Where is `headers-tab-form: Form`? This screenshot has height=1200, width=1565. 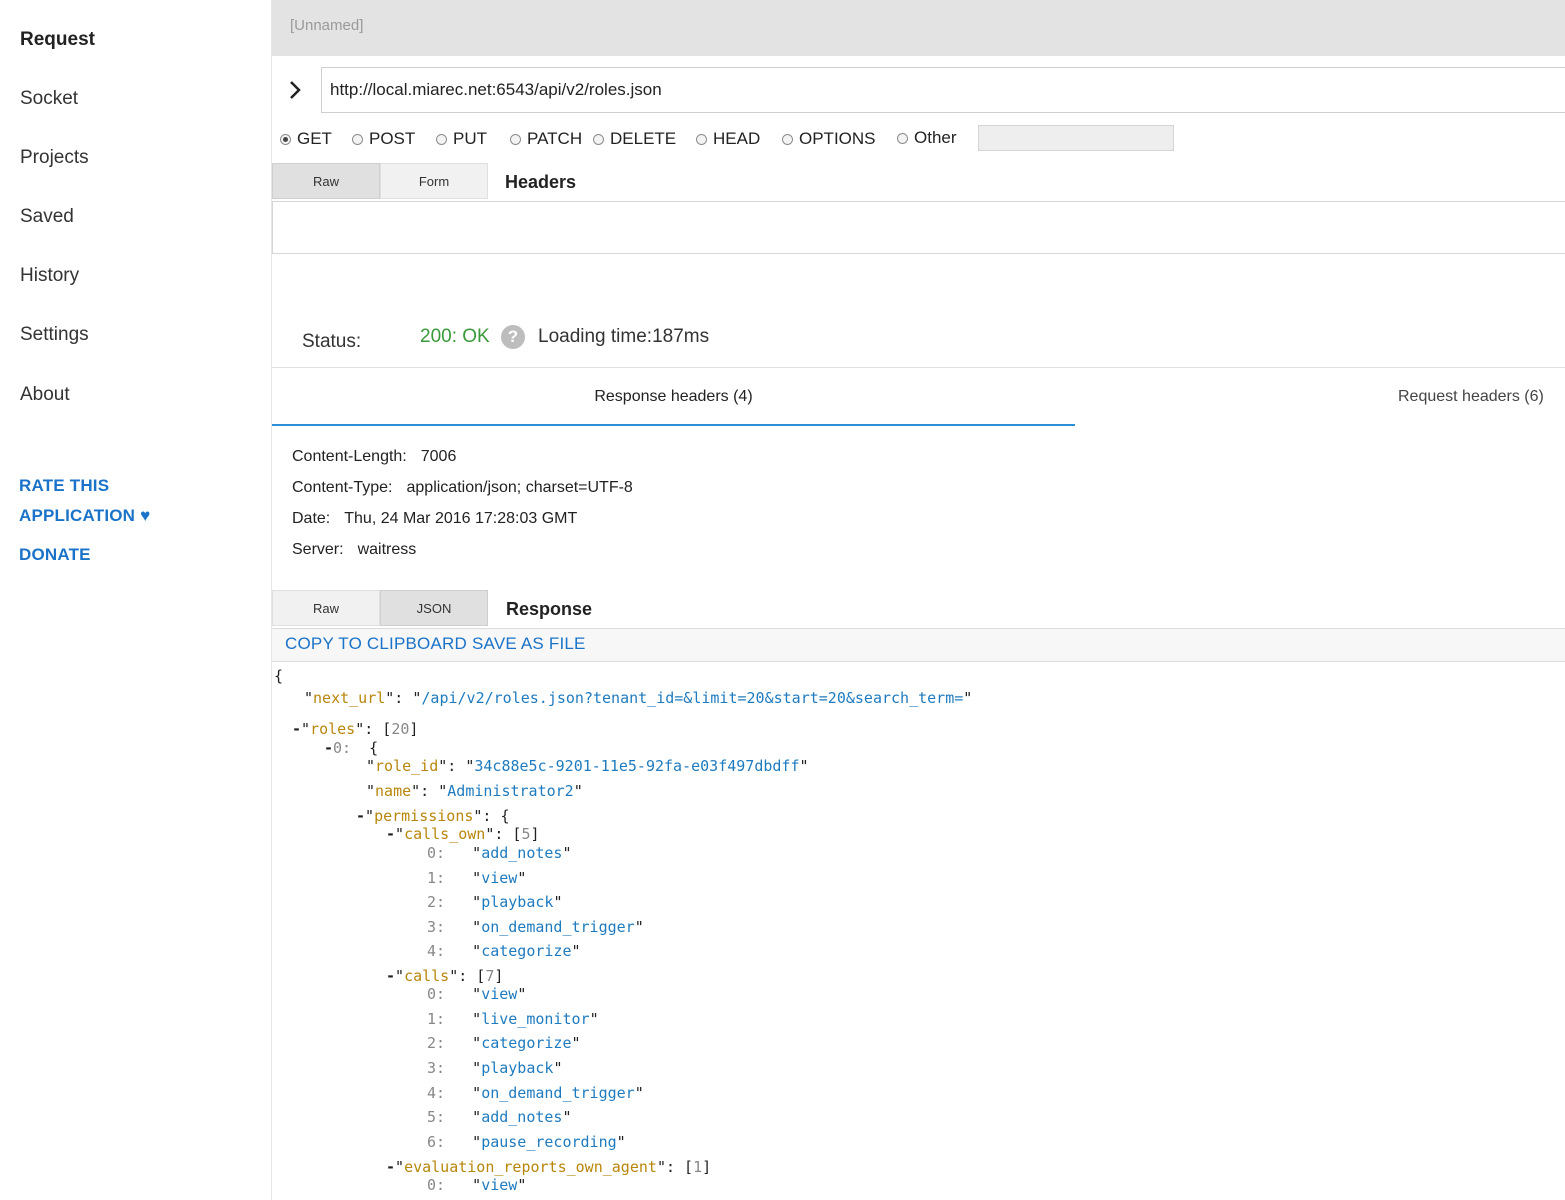 headers-tab-form: Form is located at coordinates (434, 181).